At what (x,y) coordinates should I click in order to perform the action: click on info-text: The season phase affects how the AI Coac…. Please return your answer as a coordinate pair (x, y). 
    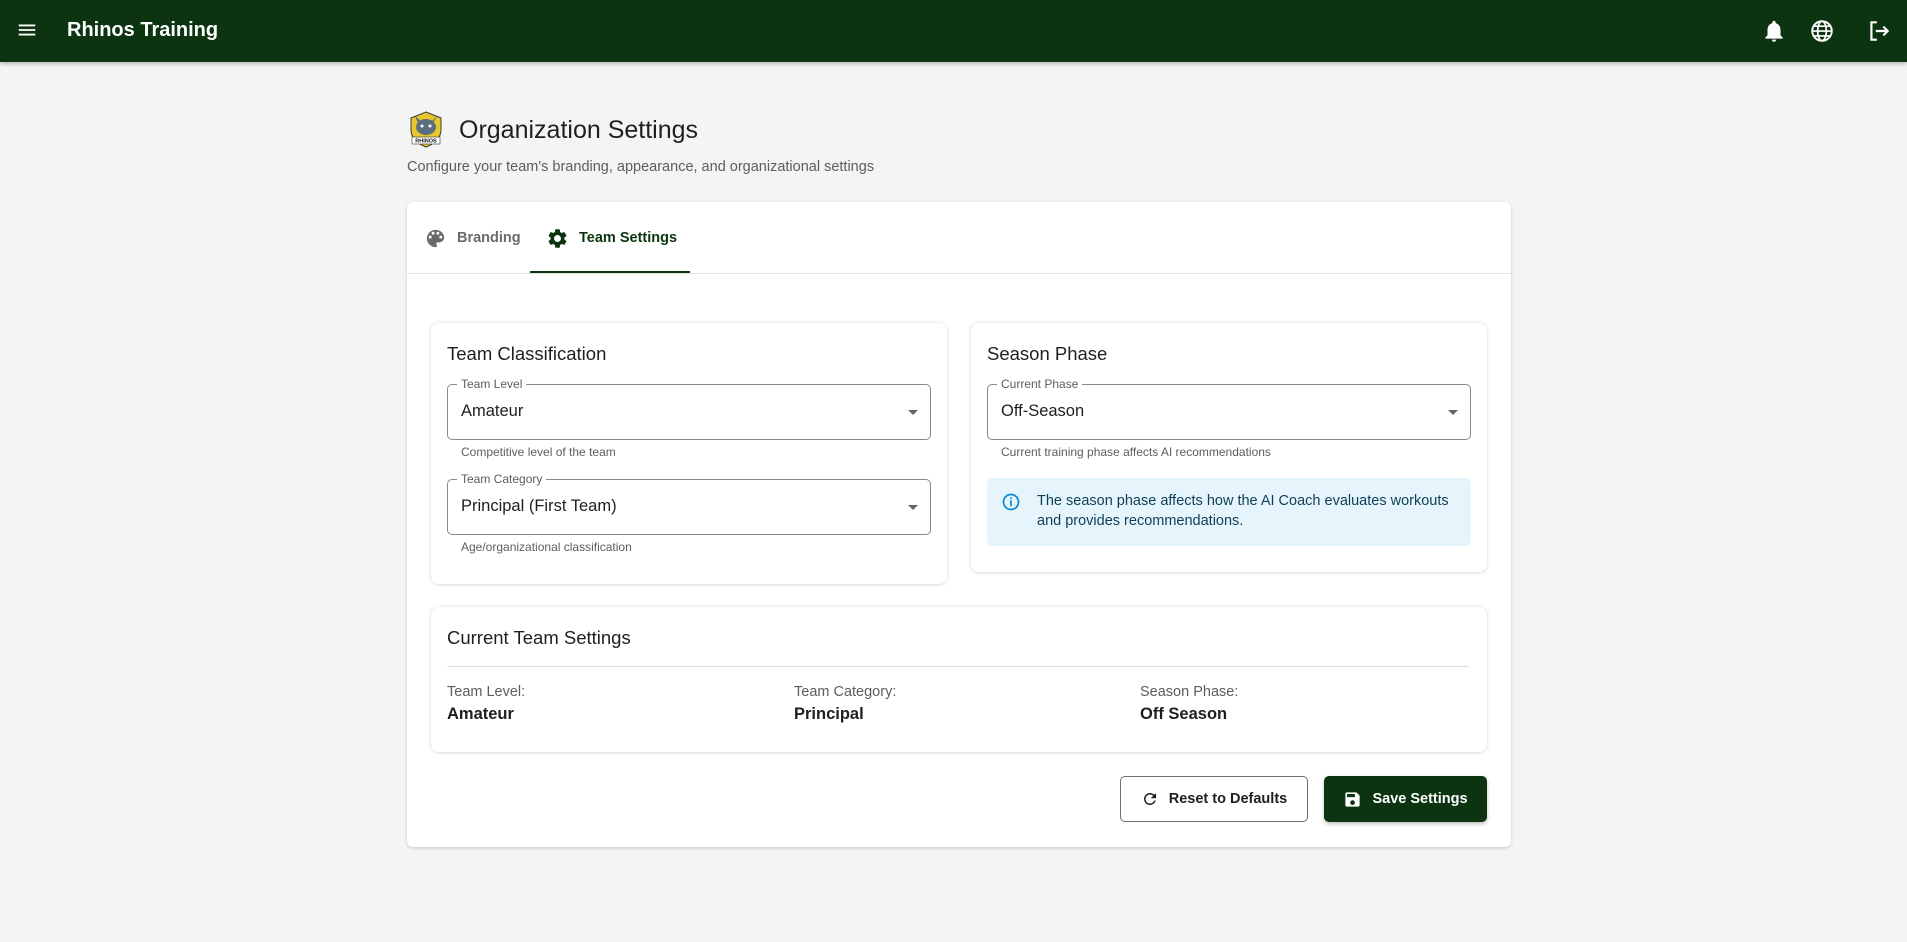
    Looking at the image, I should click on (1243, 511).